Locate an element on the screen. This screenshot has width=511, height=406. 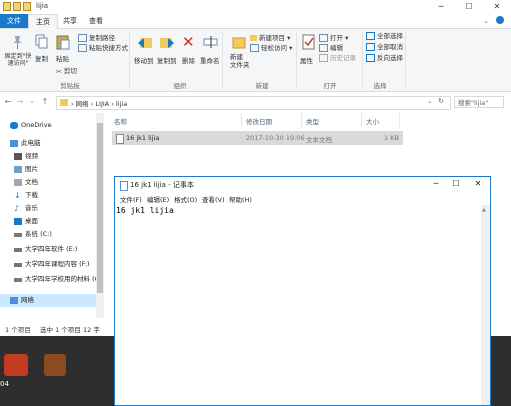
column-header-type: 类型 is located at coordinates (312, 121).